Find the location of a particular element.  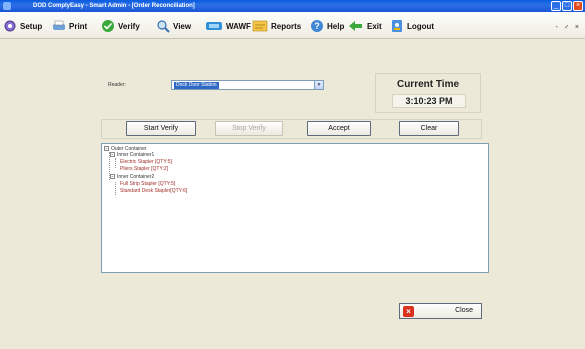

current-time-panel: Current Time 3:10:23 PM is located at coordinates (428, 93).